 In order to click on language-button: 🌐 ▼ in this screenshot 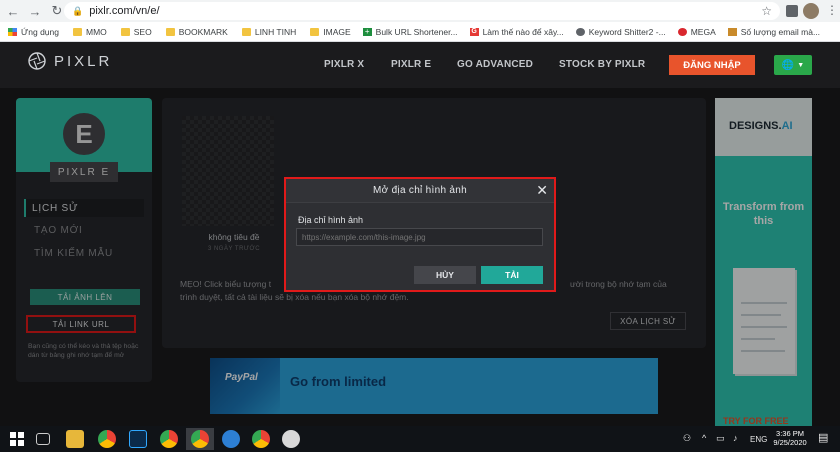, I will do `click(793, 65)`.